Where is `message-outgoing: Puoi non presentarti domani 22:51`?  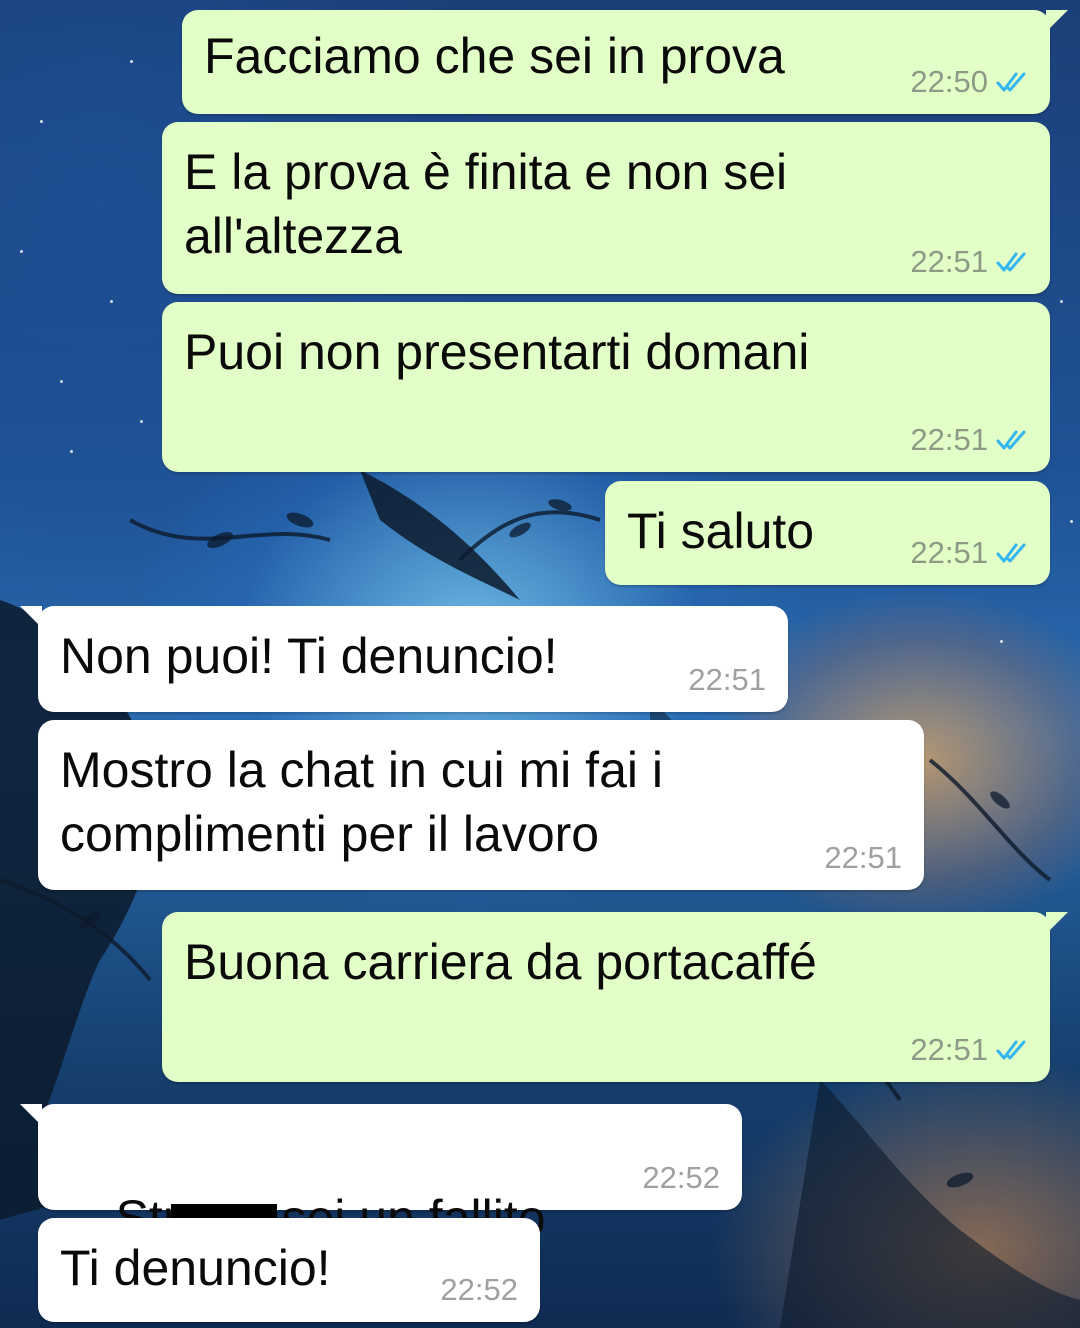 message-outgoing: Puoi non presentarti domani 22:51 is located at coordinates (606, 387).